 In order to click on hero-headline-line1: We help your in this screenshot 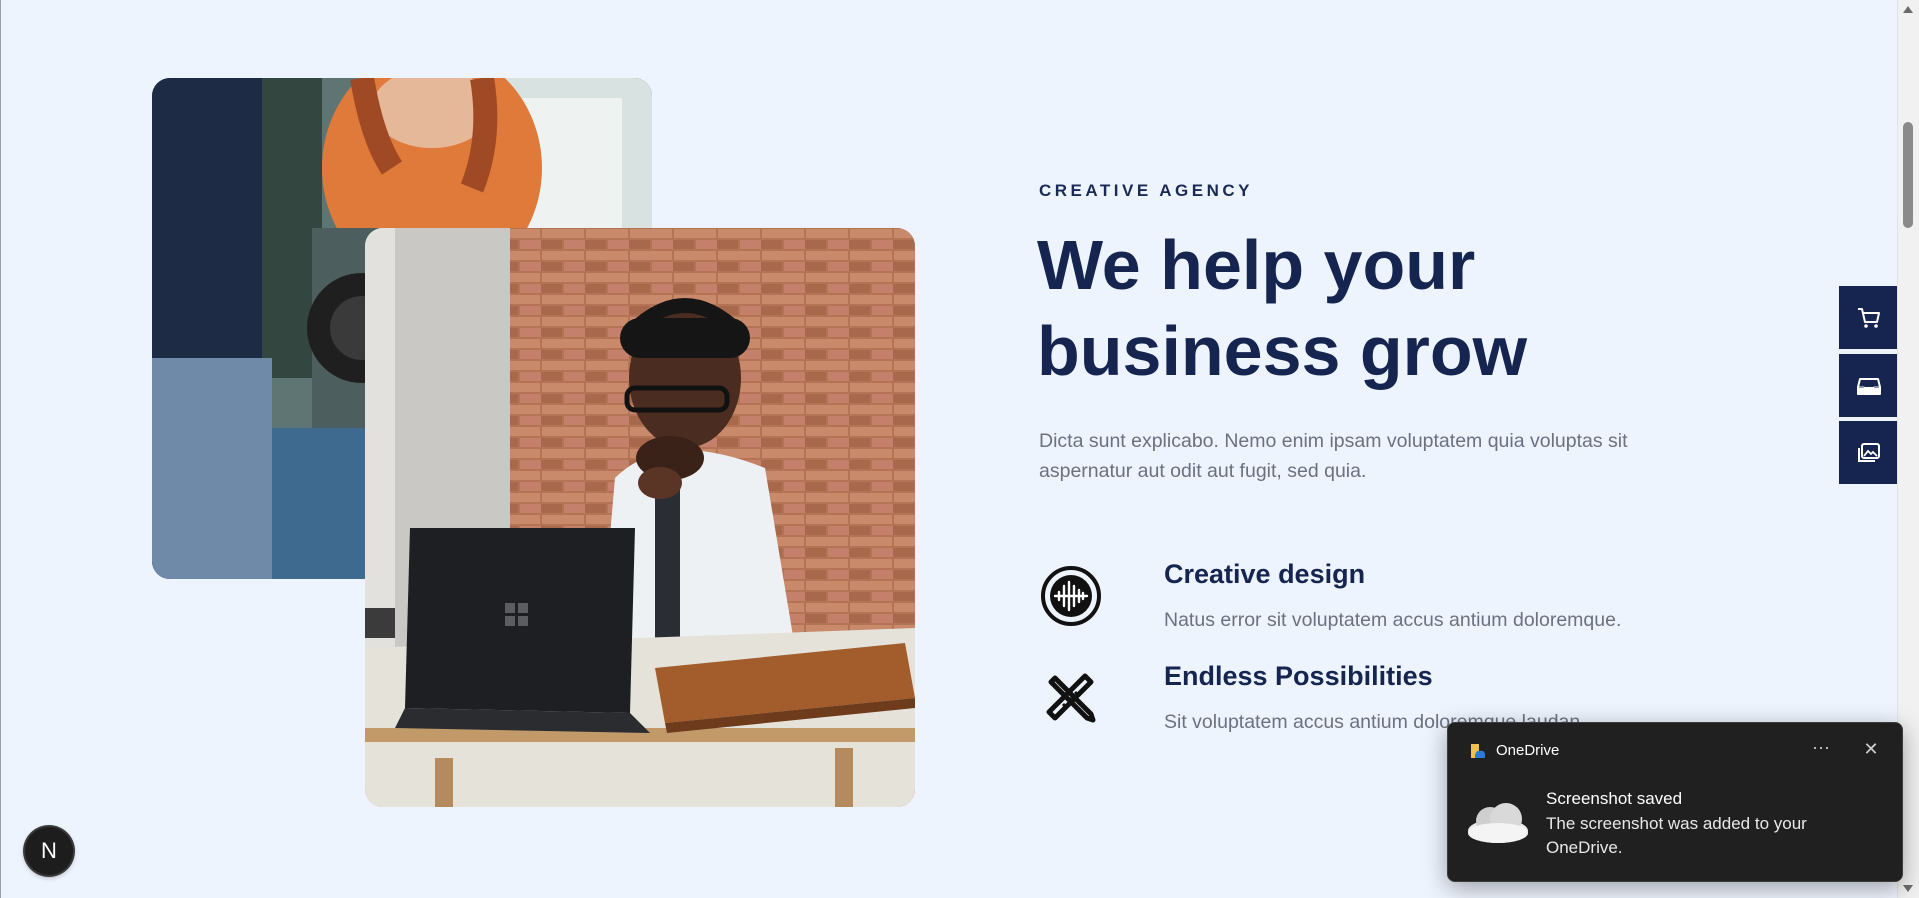, I will do `click(1256, 265)`.